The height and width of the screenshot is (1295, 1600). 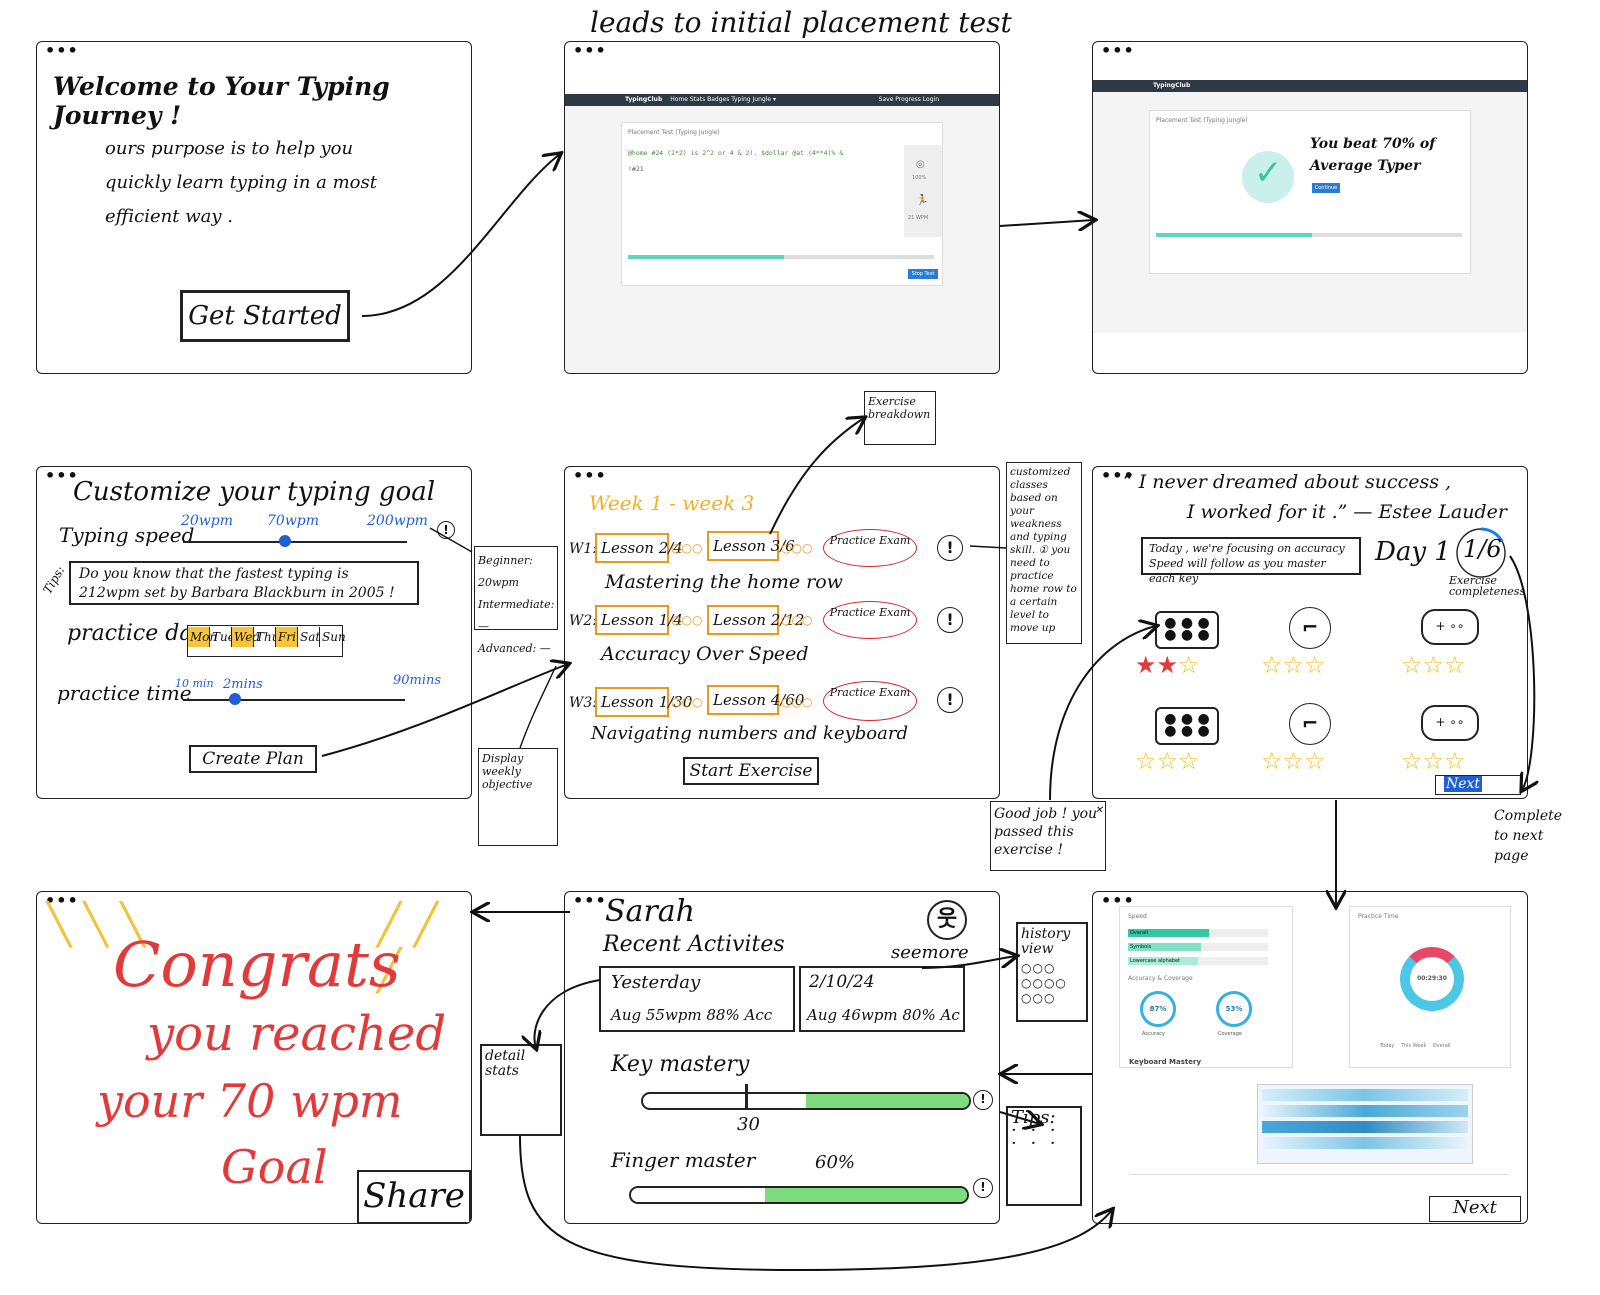 What do you see at coordinates (636, 169) in the screenshot?
I see `typing-text-2: !#21` at bounding box center [636, 169].